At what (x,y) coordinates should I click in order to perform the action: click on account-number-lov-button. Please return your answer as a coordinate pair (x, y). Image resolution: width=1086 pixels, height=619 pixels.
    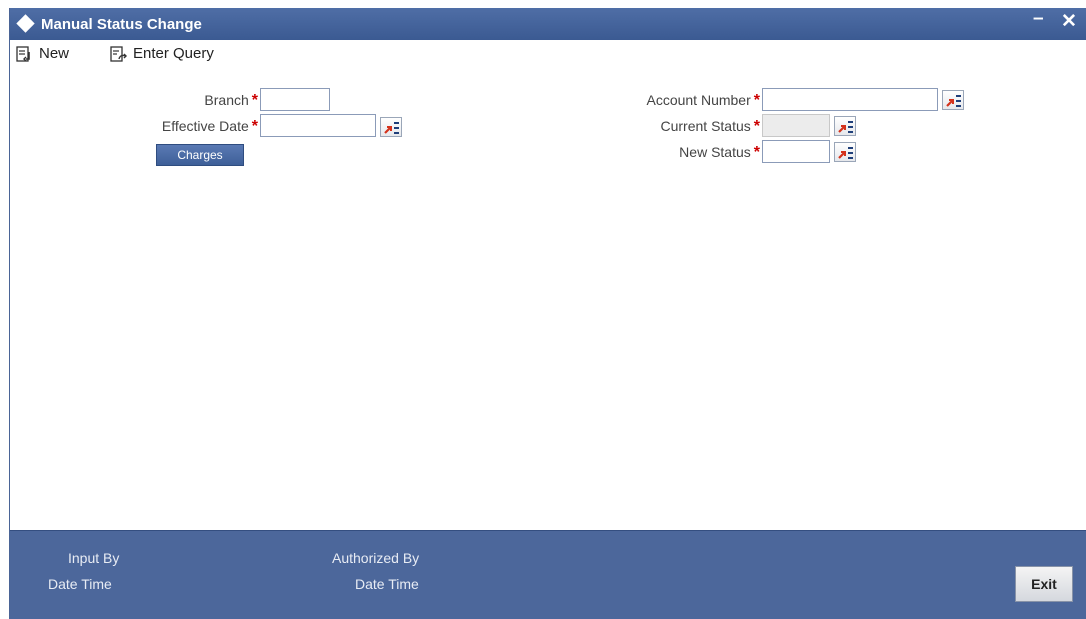
    Looking at the image, I should click on (953, 100).